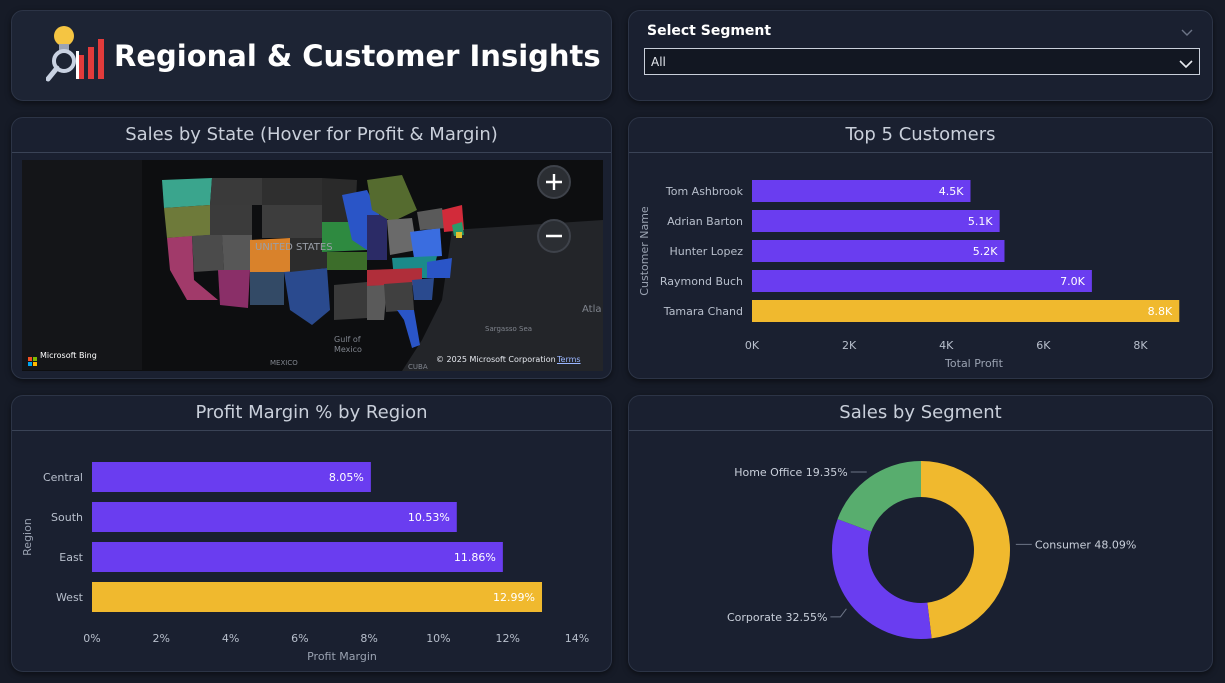  Describe the element at coordinates (577, 638) in the screenshot. I see `region-x-tick-label: 14%` at that location.